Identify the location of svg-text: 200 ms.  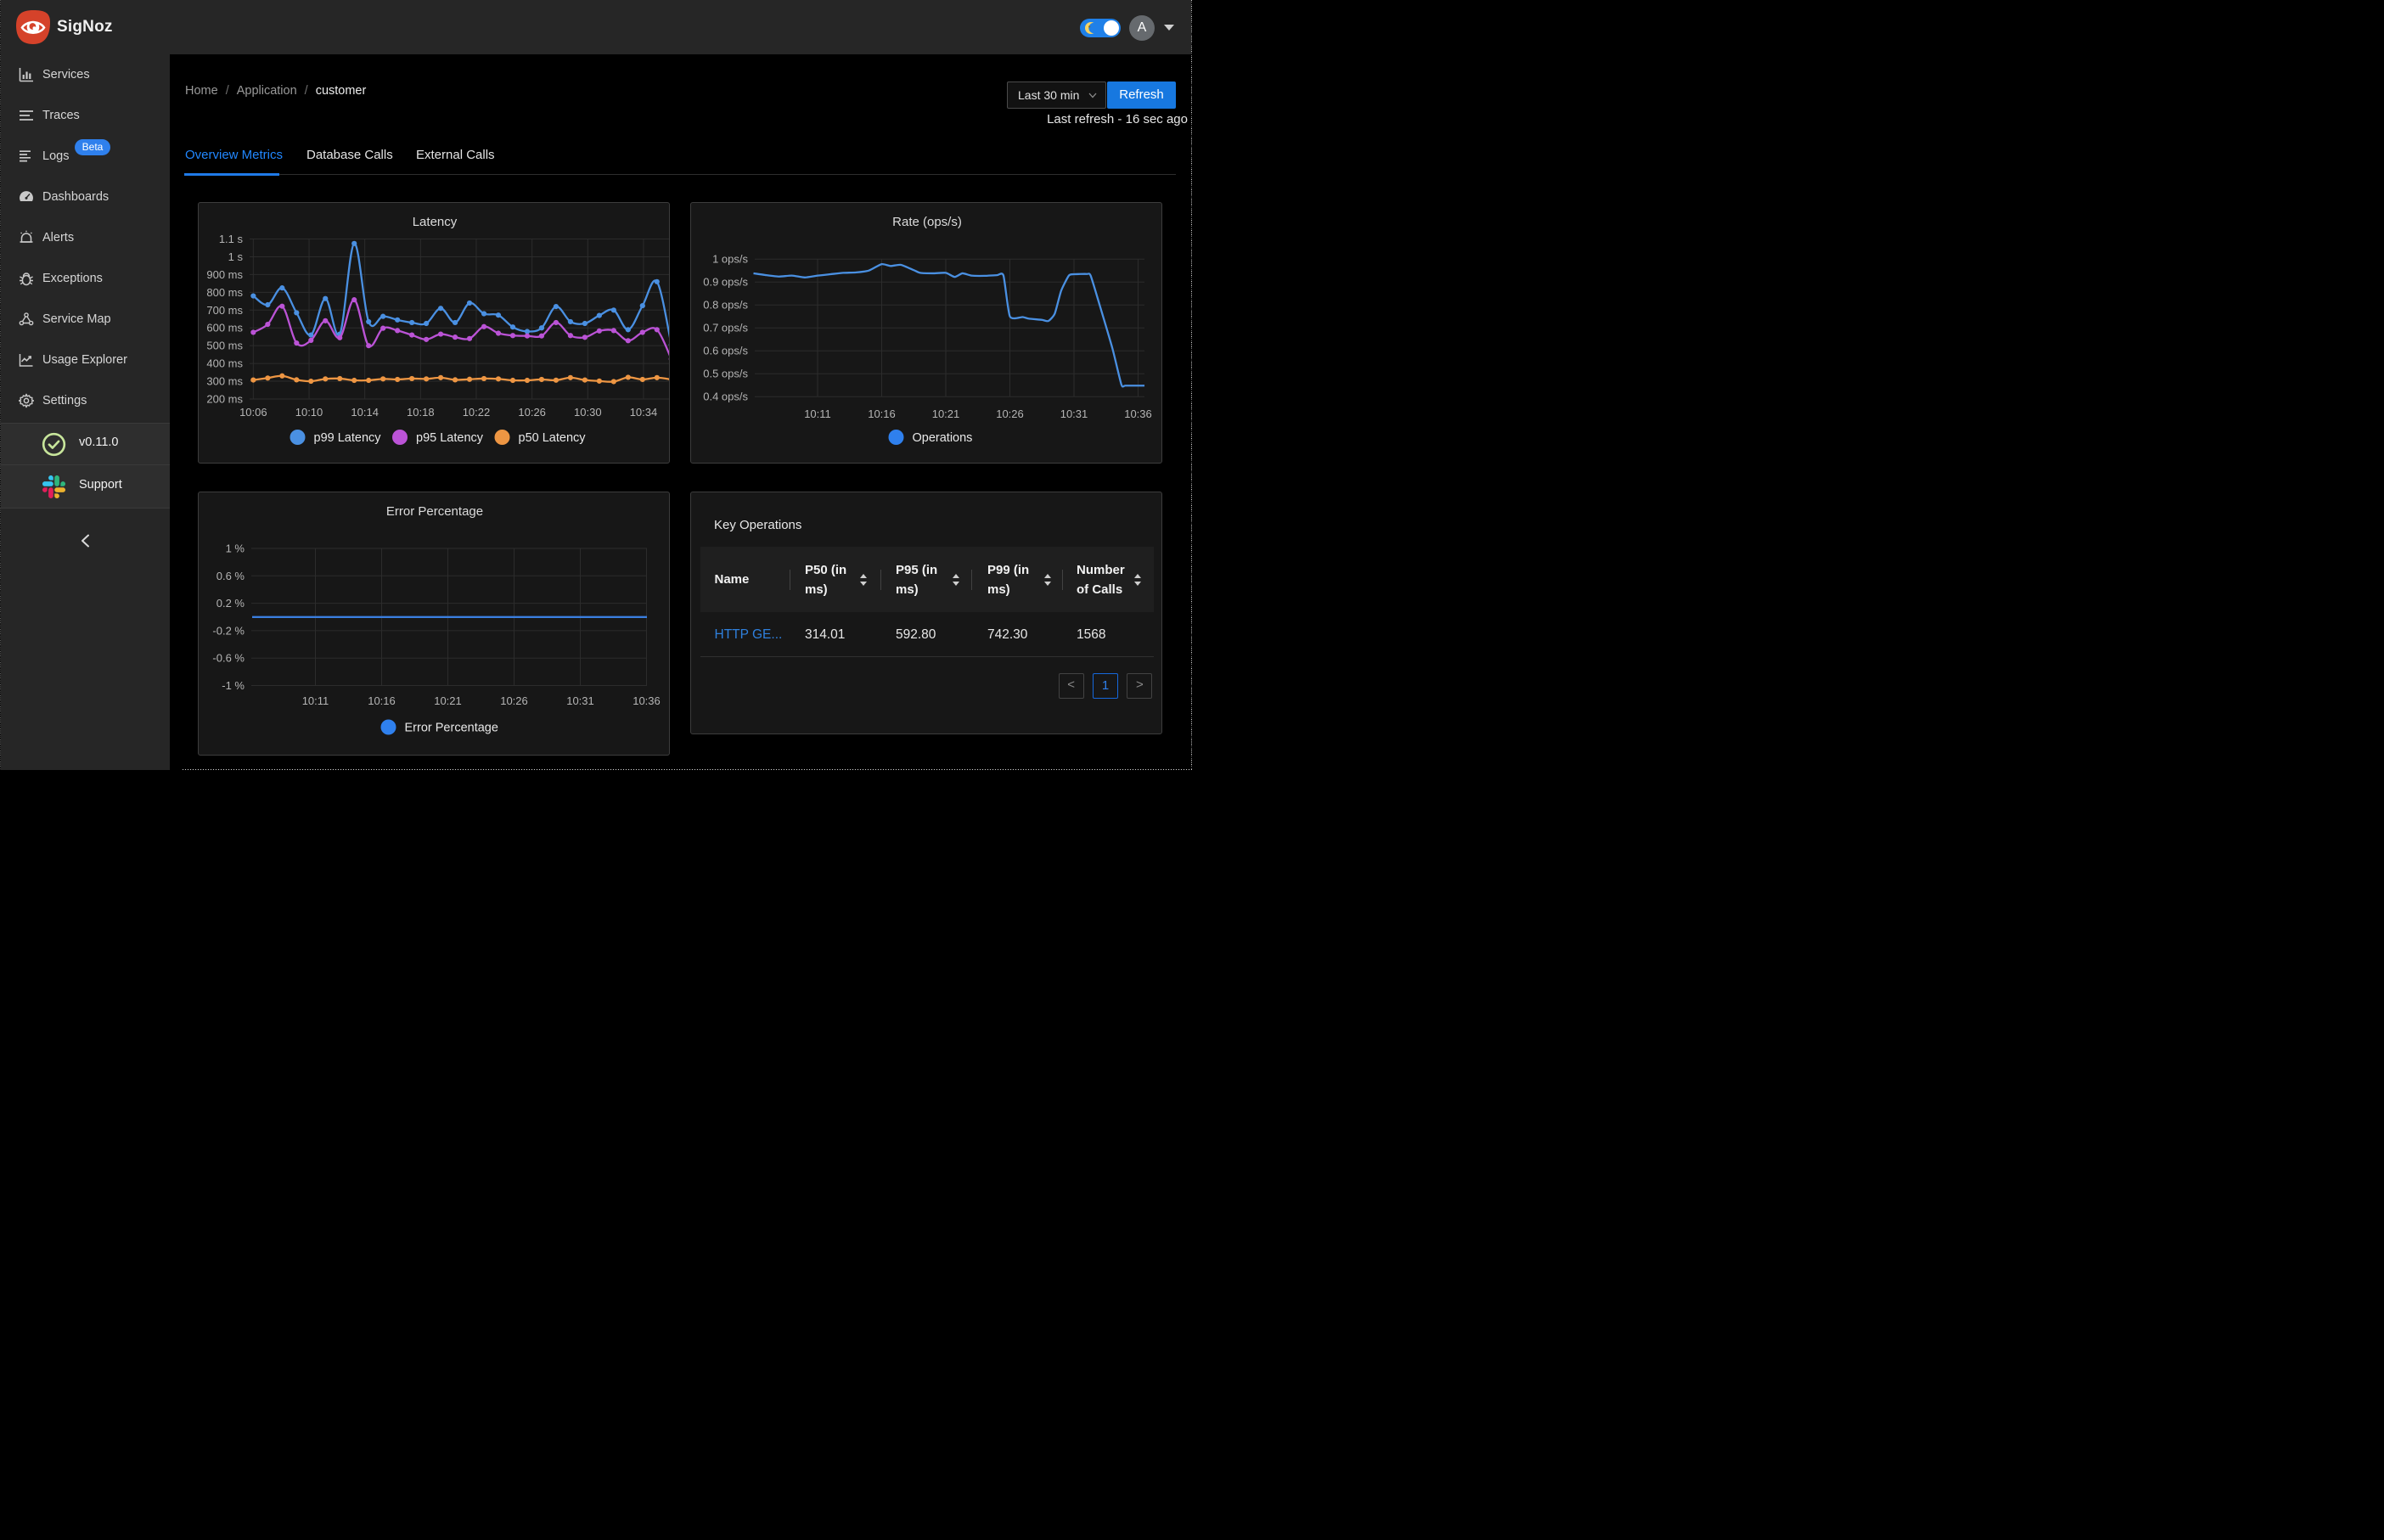
(224, 398).